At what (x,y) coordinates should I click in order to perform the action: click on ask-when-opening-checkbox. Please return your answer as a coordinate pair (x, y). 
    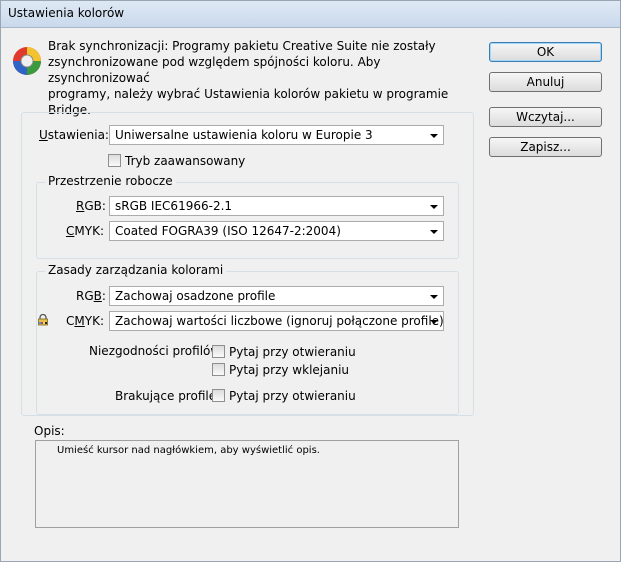
    Looking at the image, I should click on (218, 351).